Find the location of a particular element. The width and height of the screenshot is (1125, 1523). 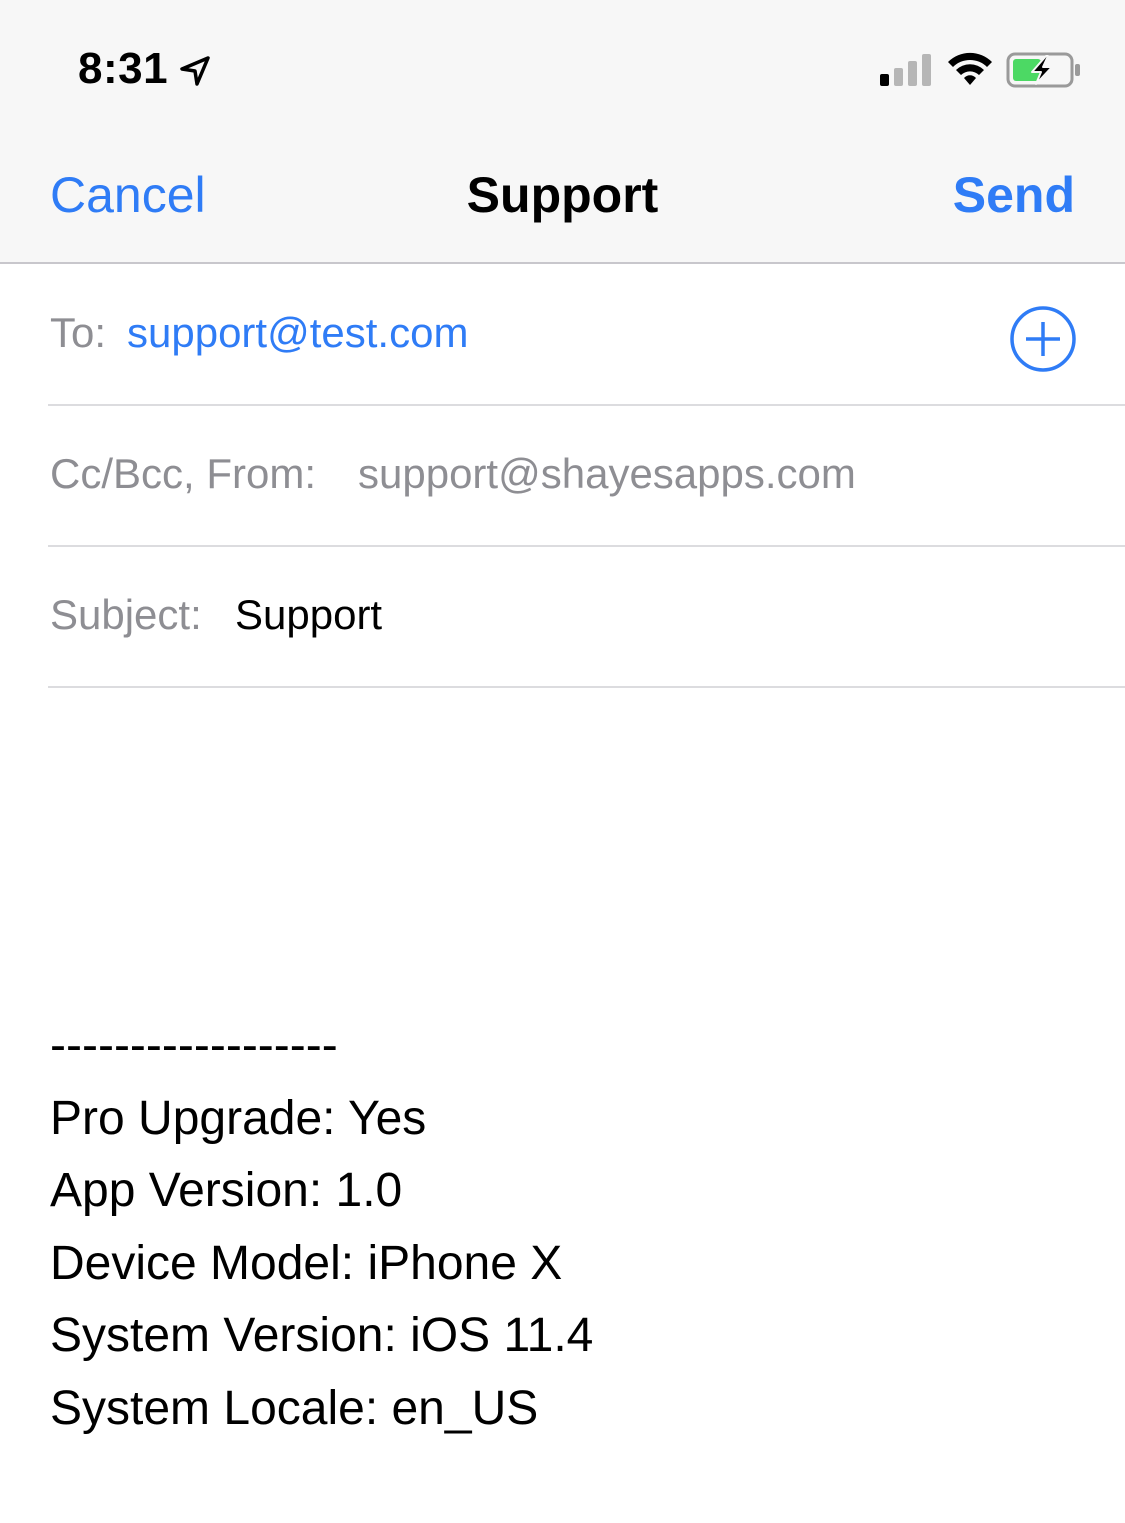

cc-bcc-from-field: Cc/Bcc, From: support@shayesapps.com is located at coordinates (586, 477).